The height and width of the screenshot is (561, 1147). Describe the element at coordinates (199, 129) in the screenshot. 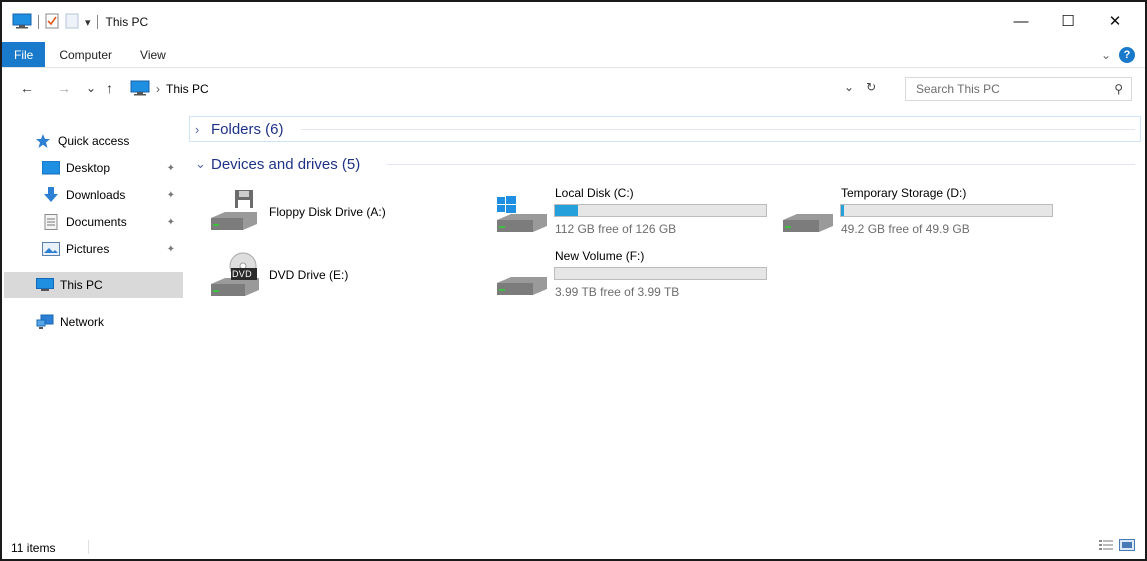

I see `chevron-right-icon: ›` at that location.